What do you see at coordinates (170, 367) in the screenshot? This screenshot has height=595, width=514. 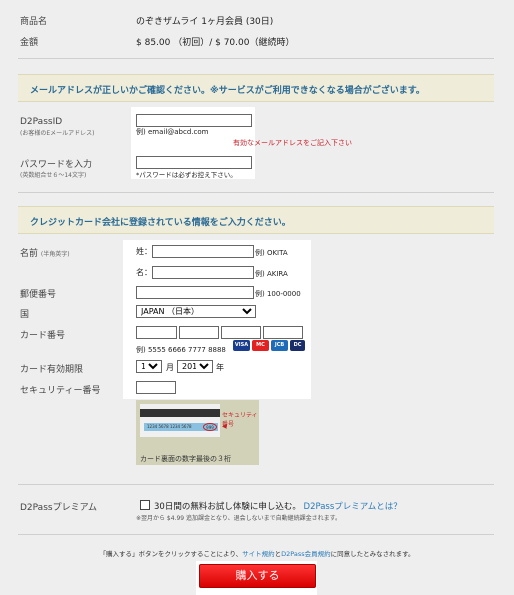 I see `month-unit: 月` at bounding box center [170, 367].